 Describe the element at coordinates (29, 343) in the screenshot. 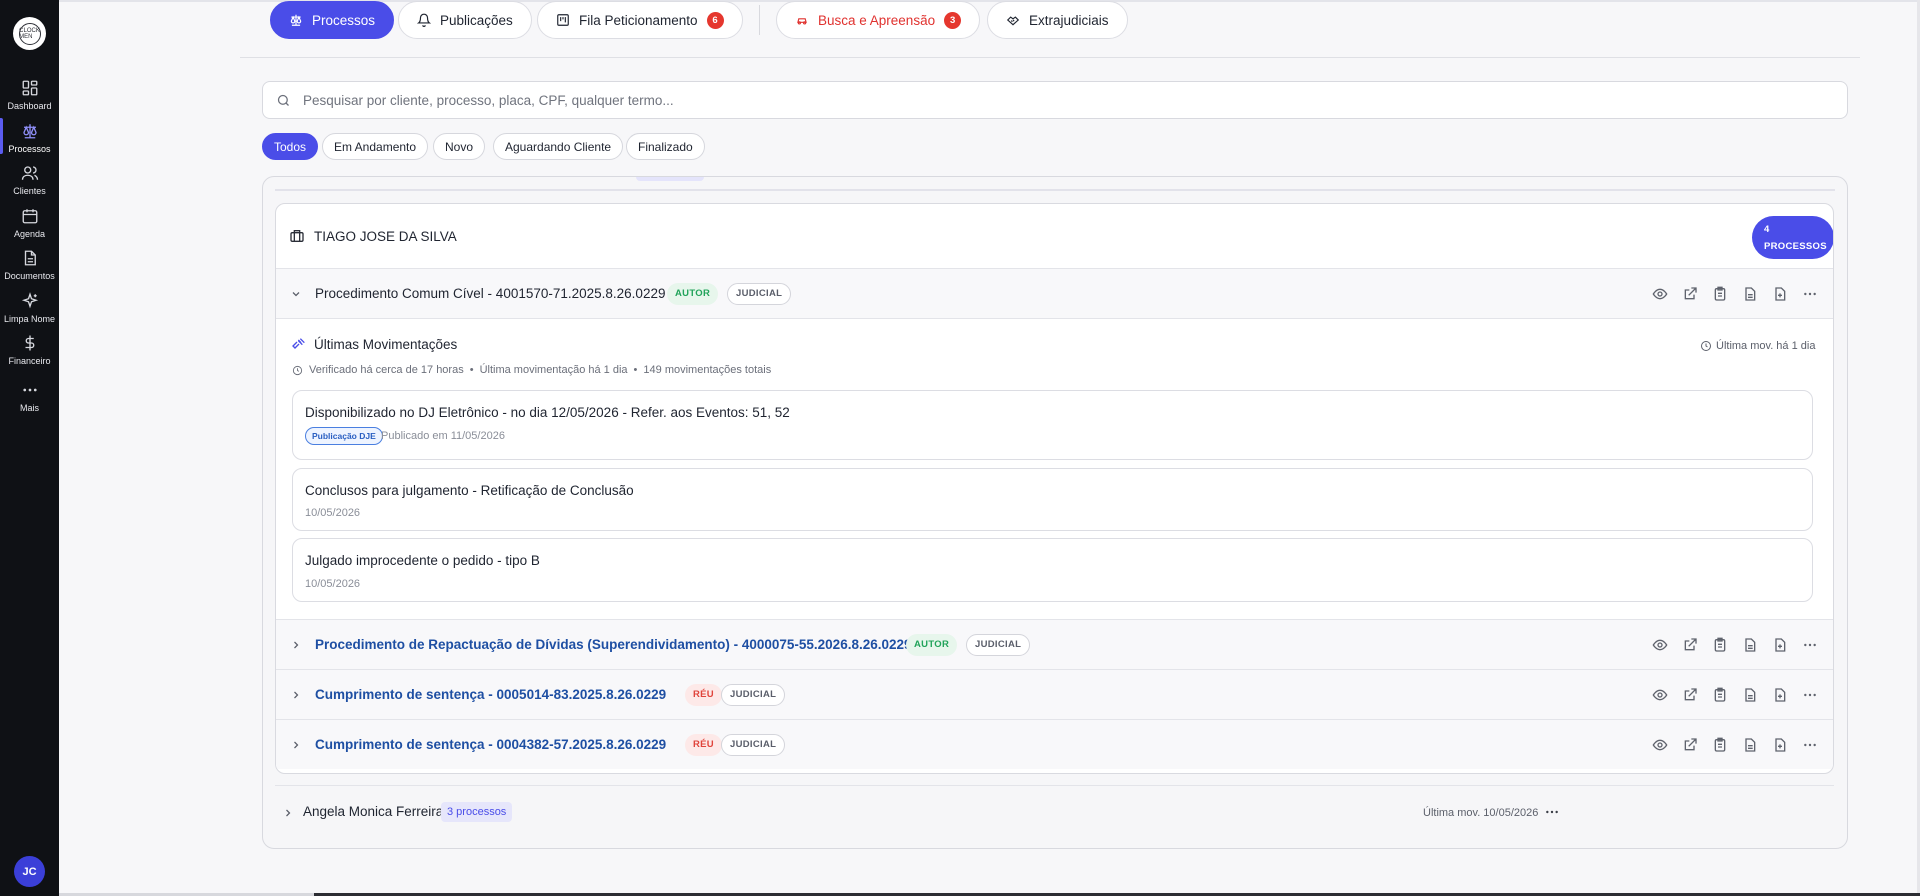

I see `dollar-icon` at that location.